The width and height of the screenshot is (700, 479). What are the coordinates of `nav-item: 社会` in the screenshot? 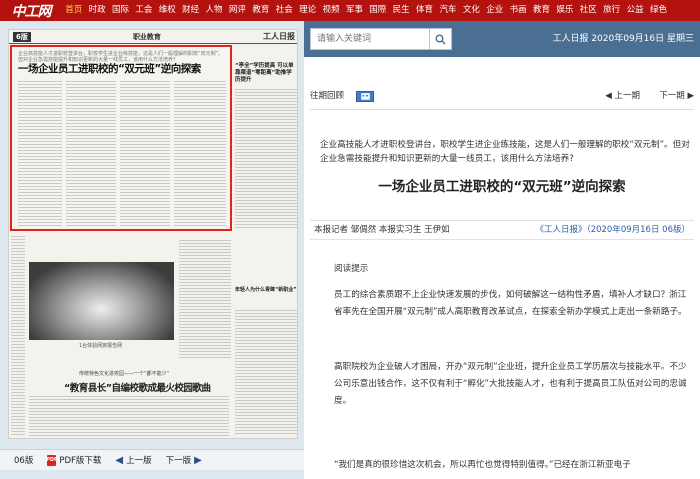 It's located at (284, 10).